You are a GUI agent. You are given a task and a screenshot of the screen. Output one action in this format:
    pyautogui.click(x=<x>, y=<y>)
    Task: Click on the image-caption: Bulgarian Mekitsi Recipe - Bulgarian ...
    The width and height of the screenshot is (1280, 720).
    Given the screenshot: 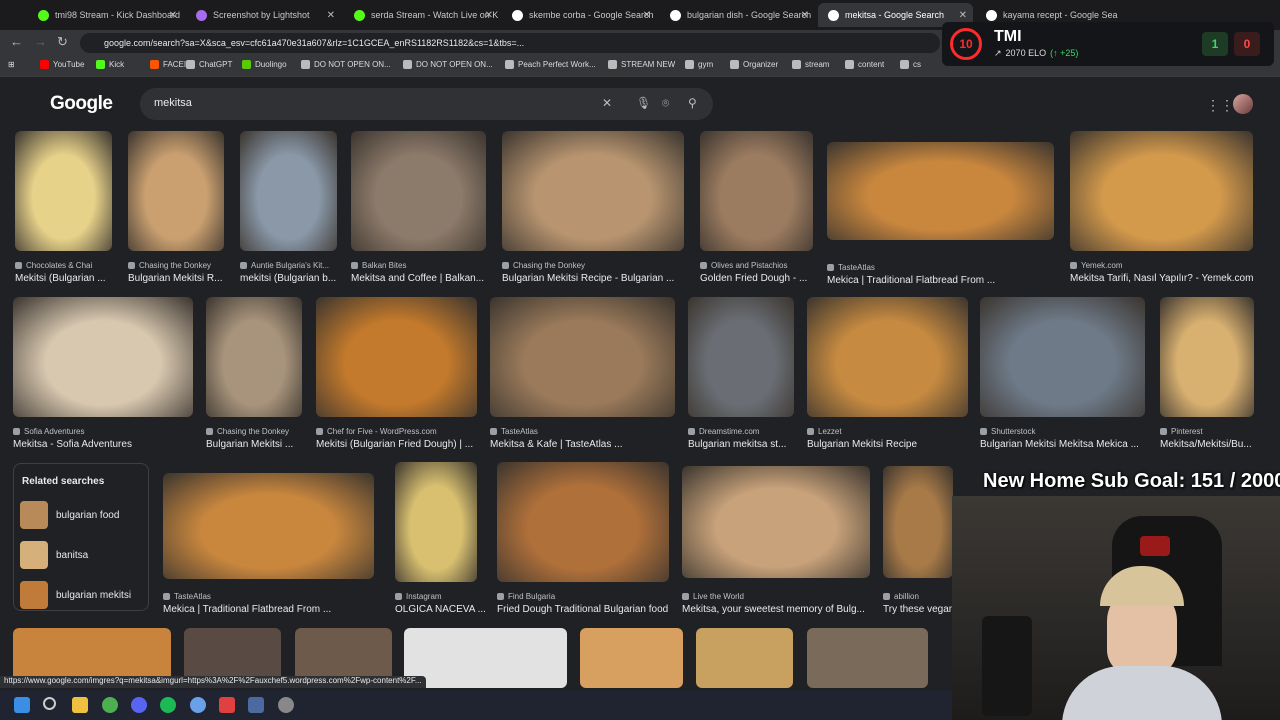 What is the action you would take?
    pyautogui.click(x=588, y=278)
    